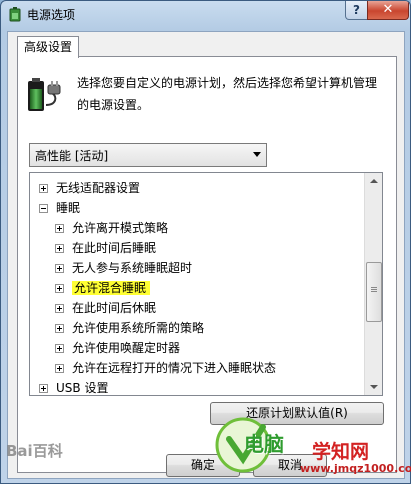 The height and width of the screenshot is (484, 411). Describe the element at coordinates (34, 451) in the screenshot. I see `baidu-watermark: Bai百科` at that location.